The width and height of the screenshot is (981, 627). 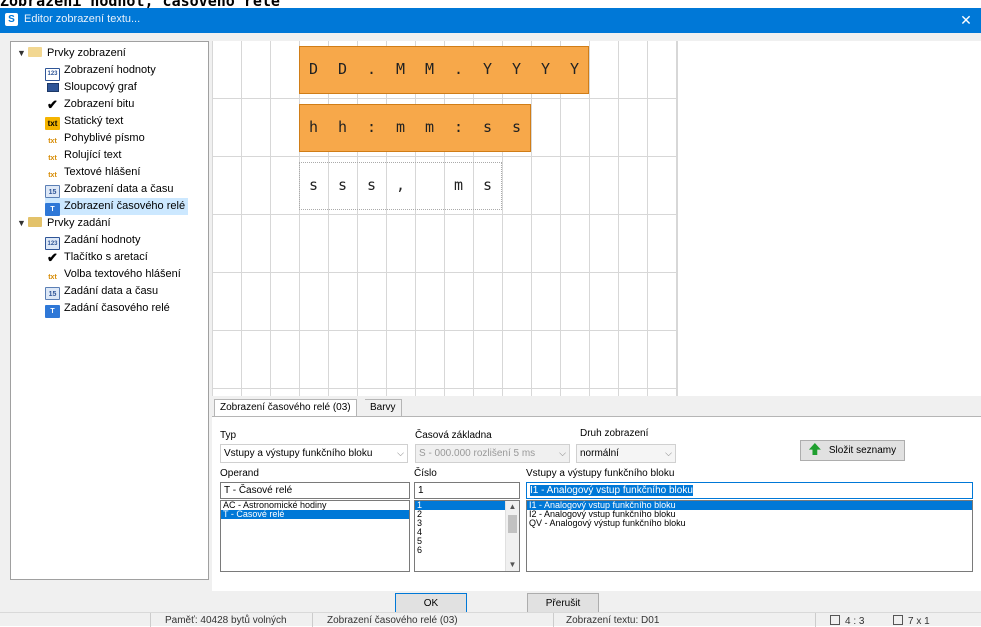 I want to click on compose-lists-button: Složit seznamy, so click(x=852, y=450).